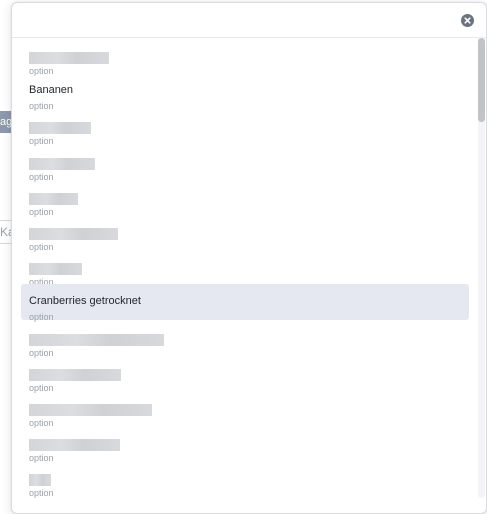 The width and height of the screenshot is (487, 514). Describe the element at coordinates (245, 92) in the screenshot. I see `list-item: Bananen option` at that location.